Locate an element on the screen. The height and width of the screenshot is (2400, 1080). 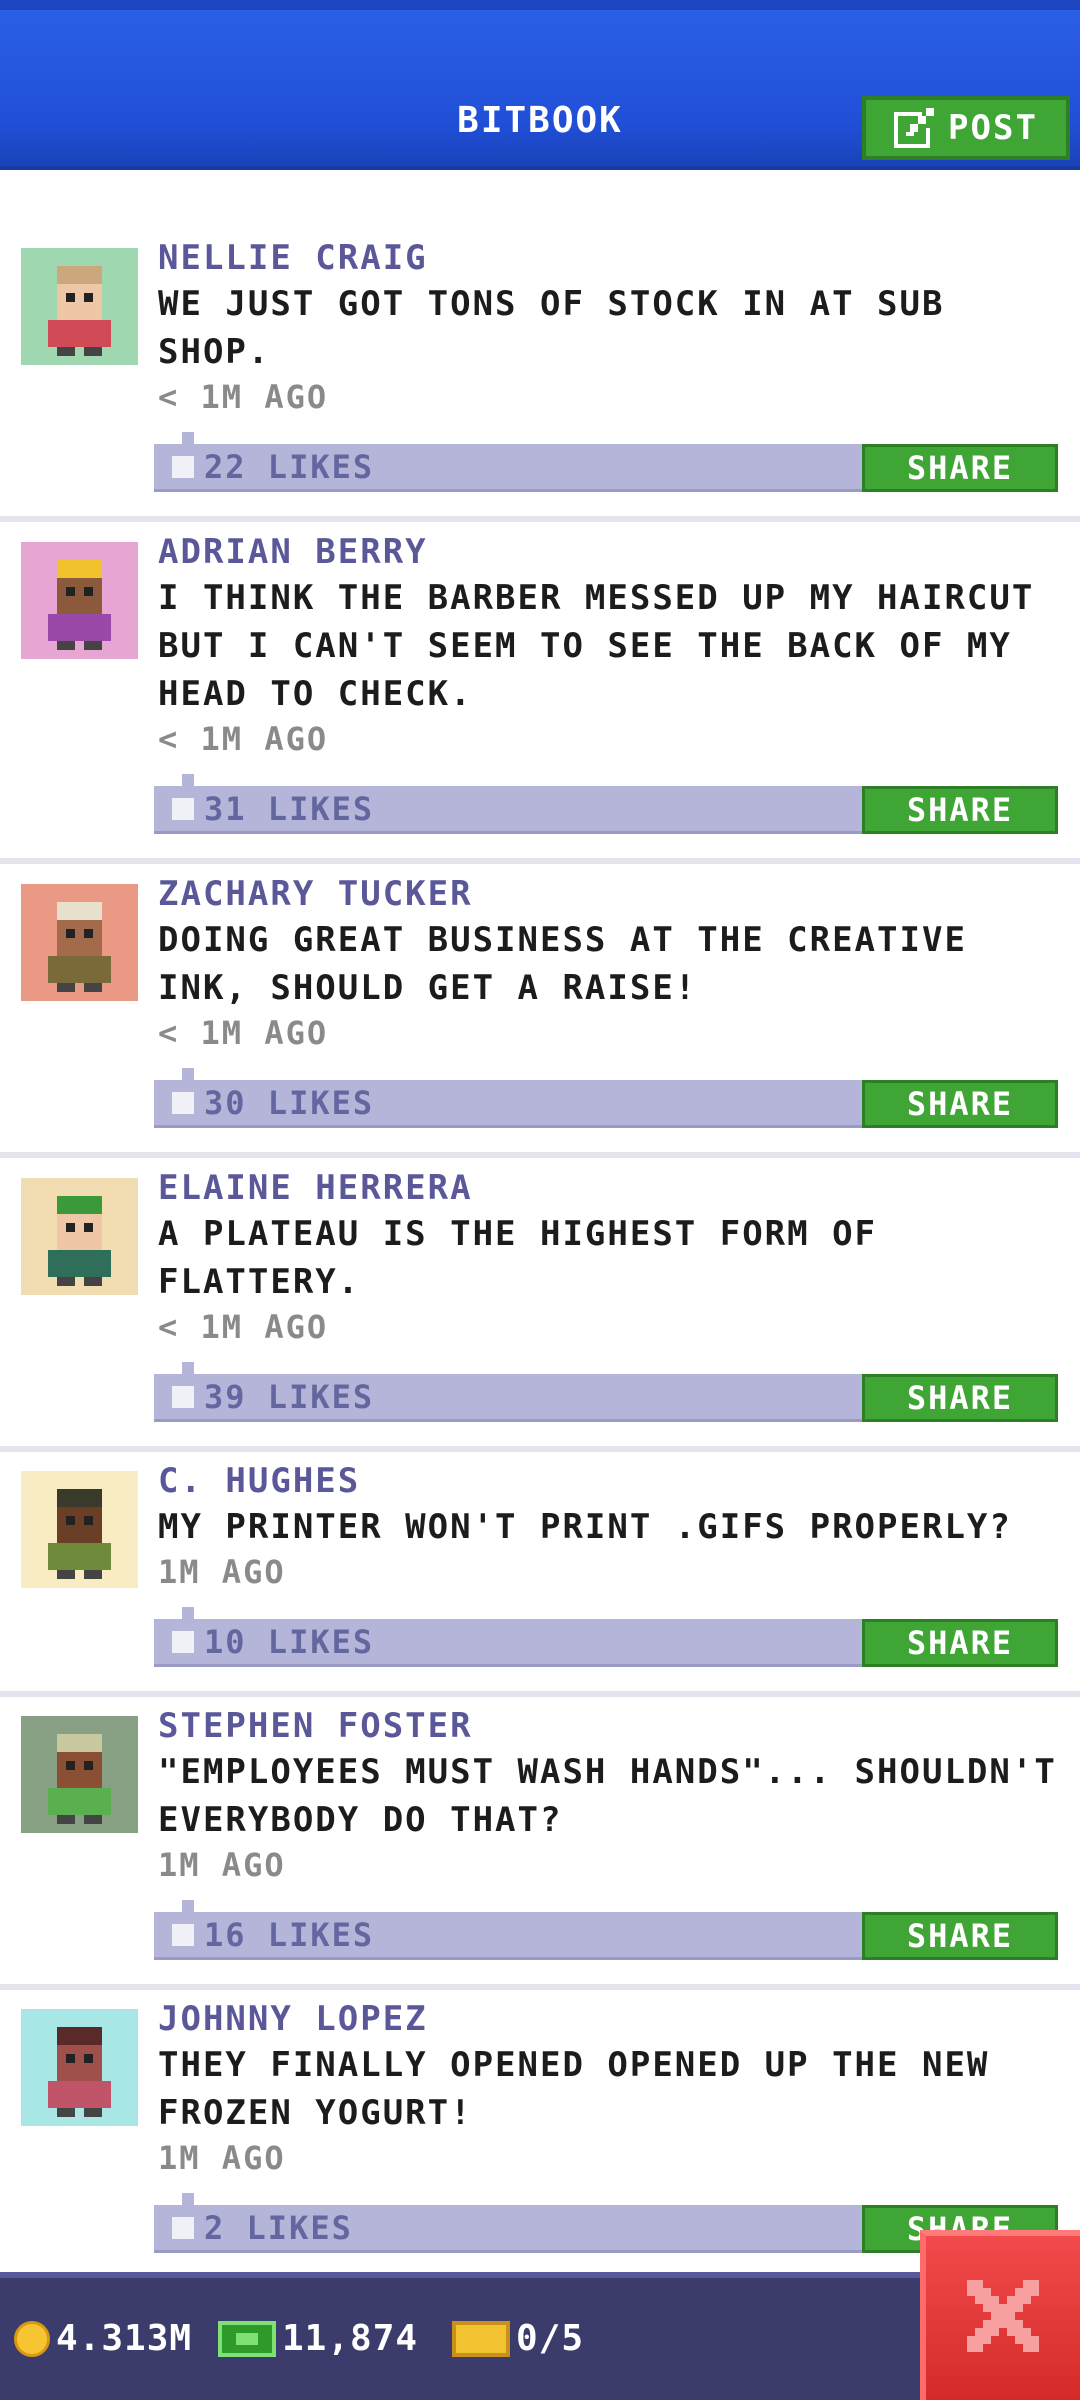
status-footer: 4.313M 11,874 0/5 is located at coordinates (540, 2336).